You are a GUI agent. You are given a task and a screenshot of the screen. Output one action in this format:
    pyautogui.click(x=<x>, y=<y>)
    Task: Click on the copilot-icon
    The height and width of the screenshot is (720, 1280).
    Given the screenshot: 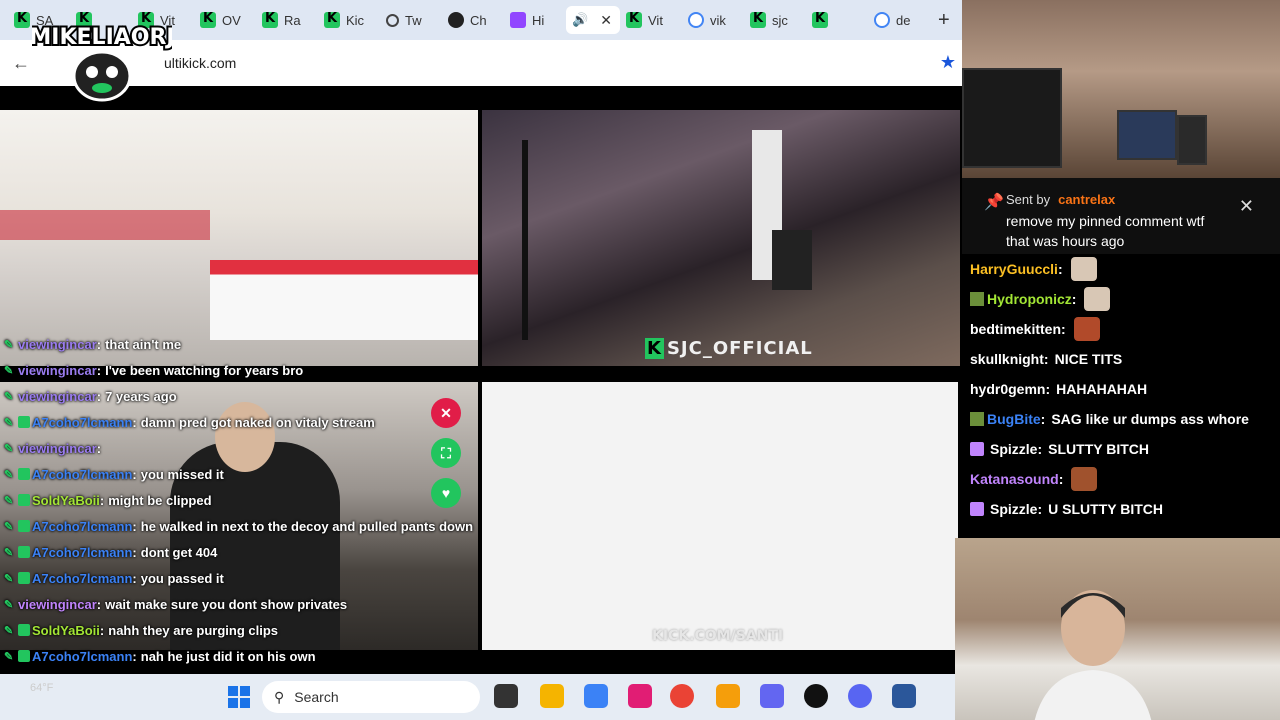 What is the action you would take?
    pyautogui.click(x=596, y=696)
    